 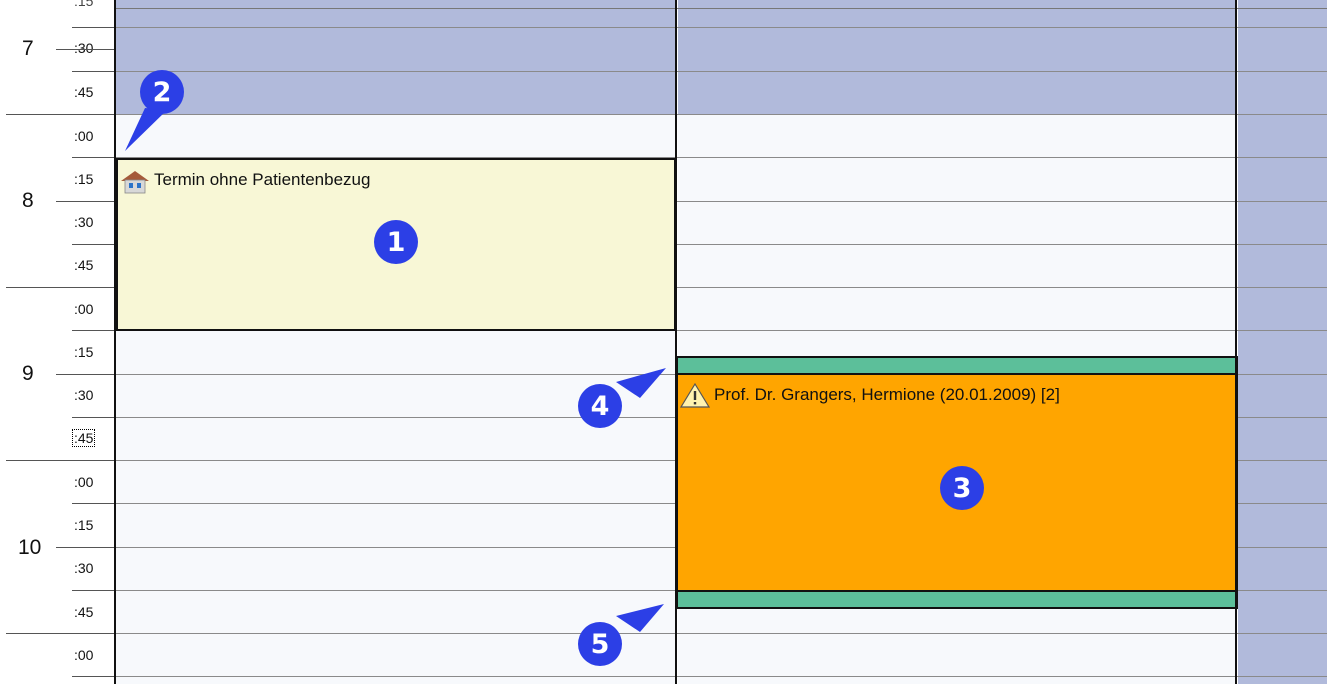 What do you see at coordinates (135, 183) in the screenshot?
I see `house-icon` at bounding box center [135, 183].